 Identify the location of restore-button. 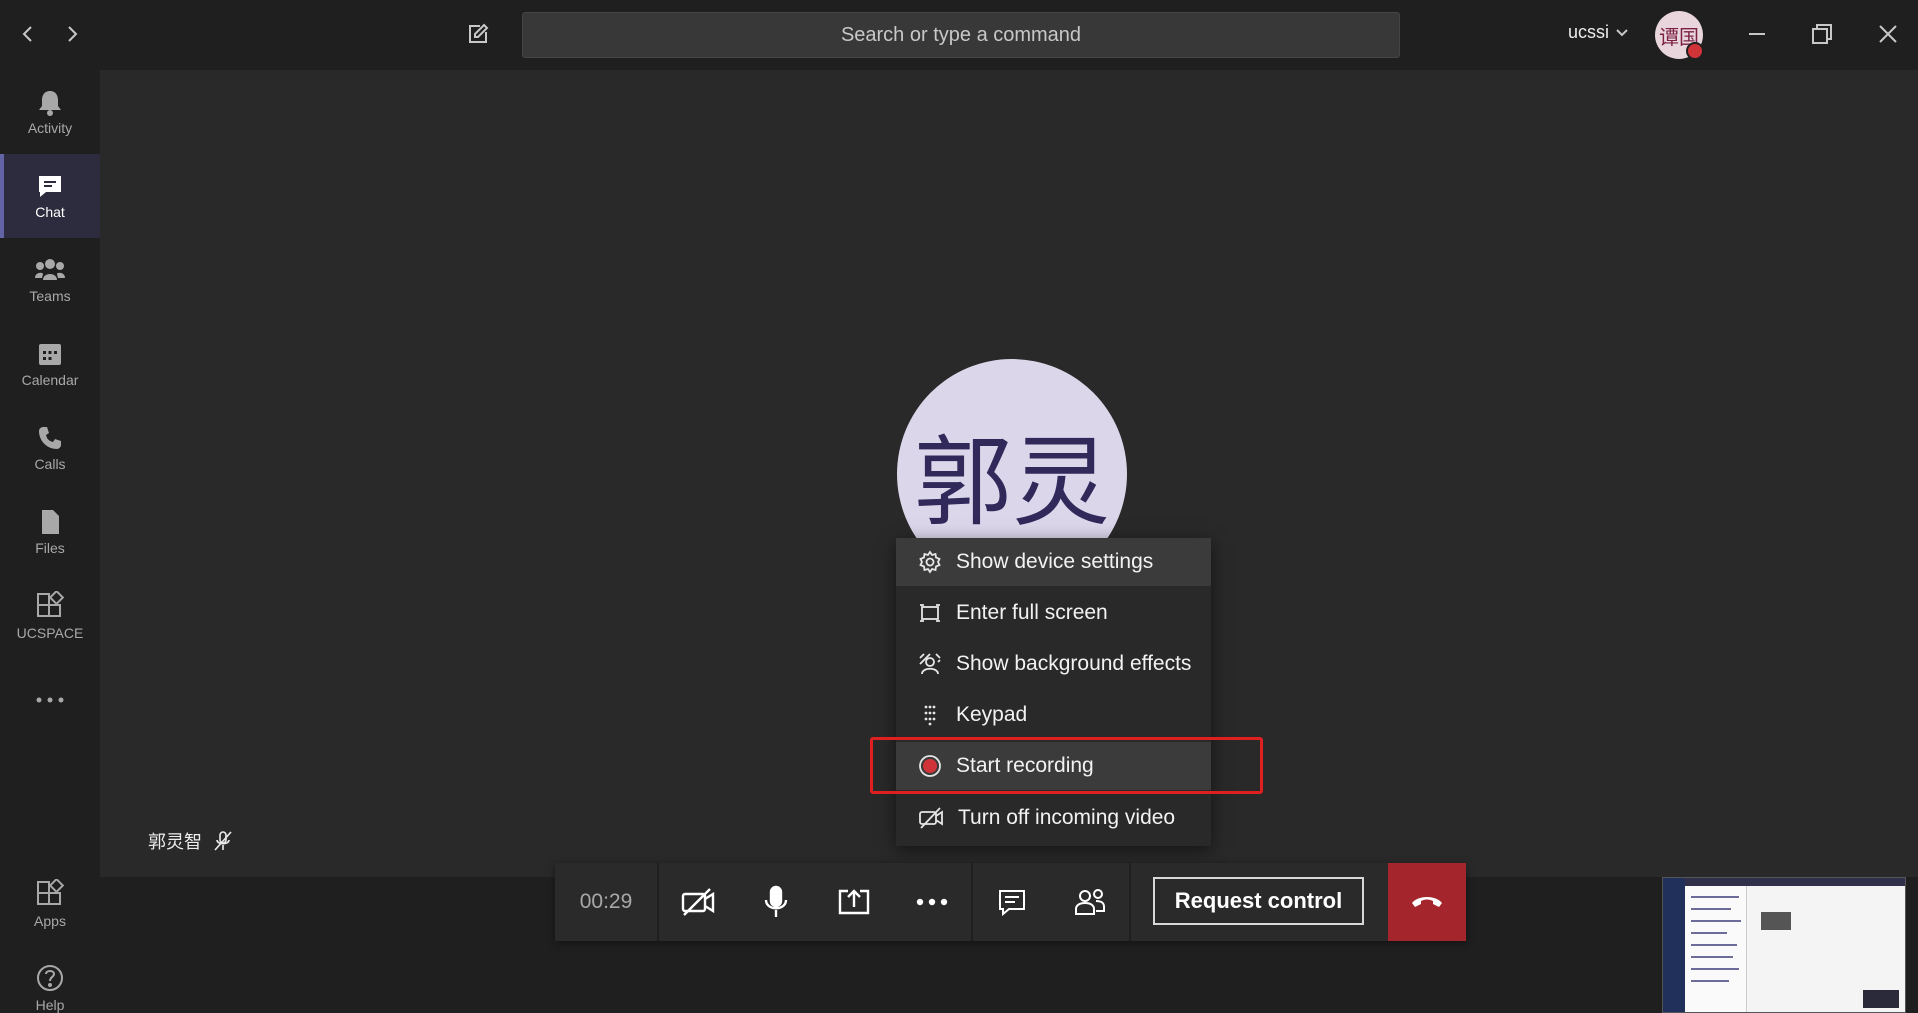
(1822, 34).